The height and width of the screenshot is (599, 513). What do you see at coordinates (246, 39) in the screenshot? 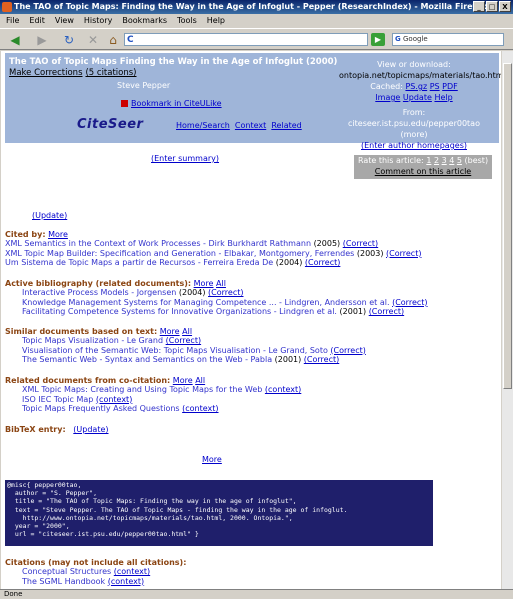
I see `url-input: C` at bounding box center [246, 39].